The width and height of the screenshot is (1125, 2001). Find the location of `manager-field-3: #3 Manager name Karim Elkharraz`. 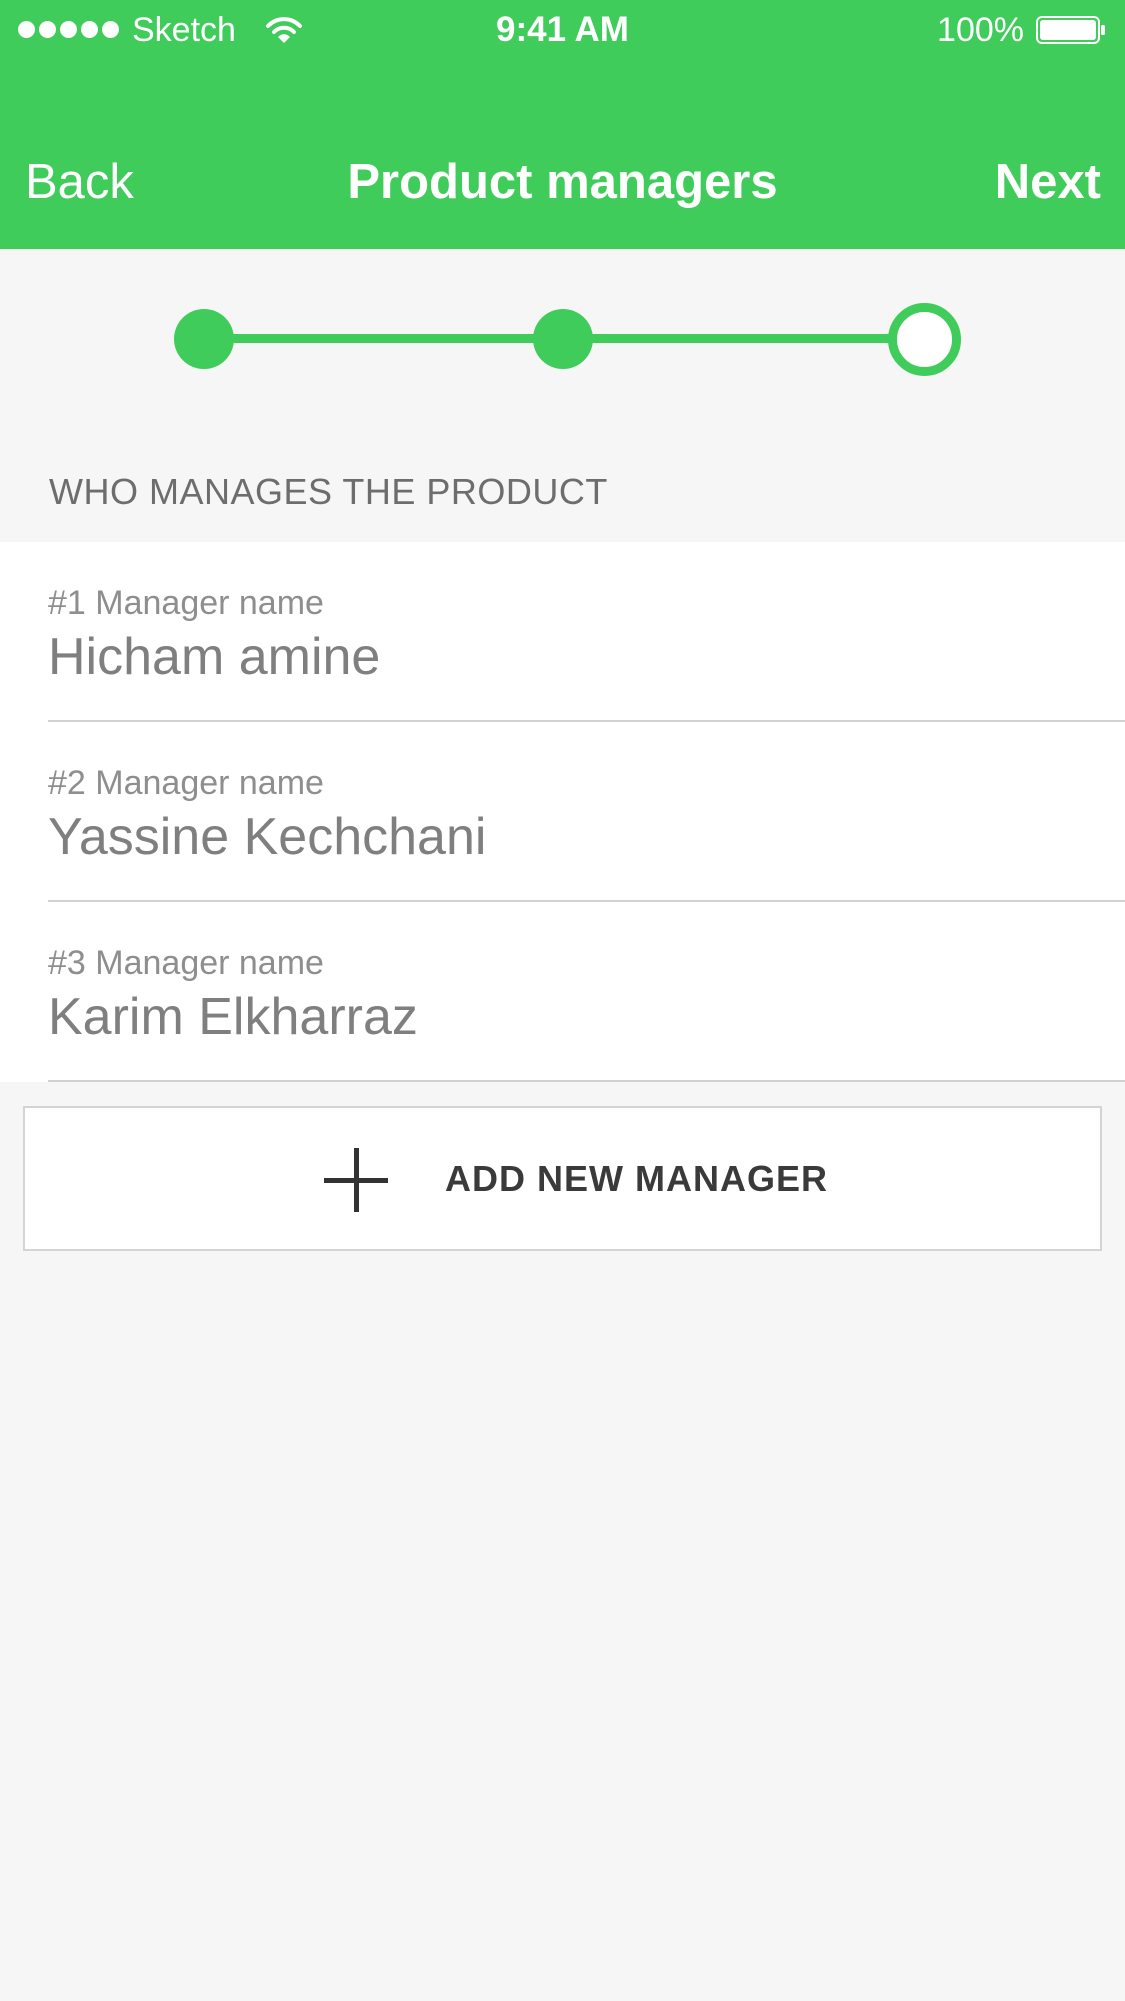

manager-field-3: #3 Manager name Karim Elkharraz is located at coordinates (586, 992).